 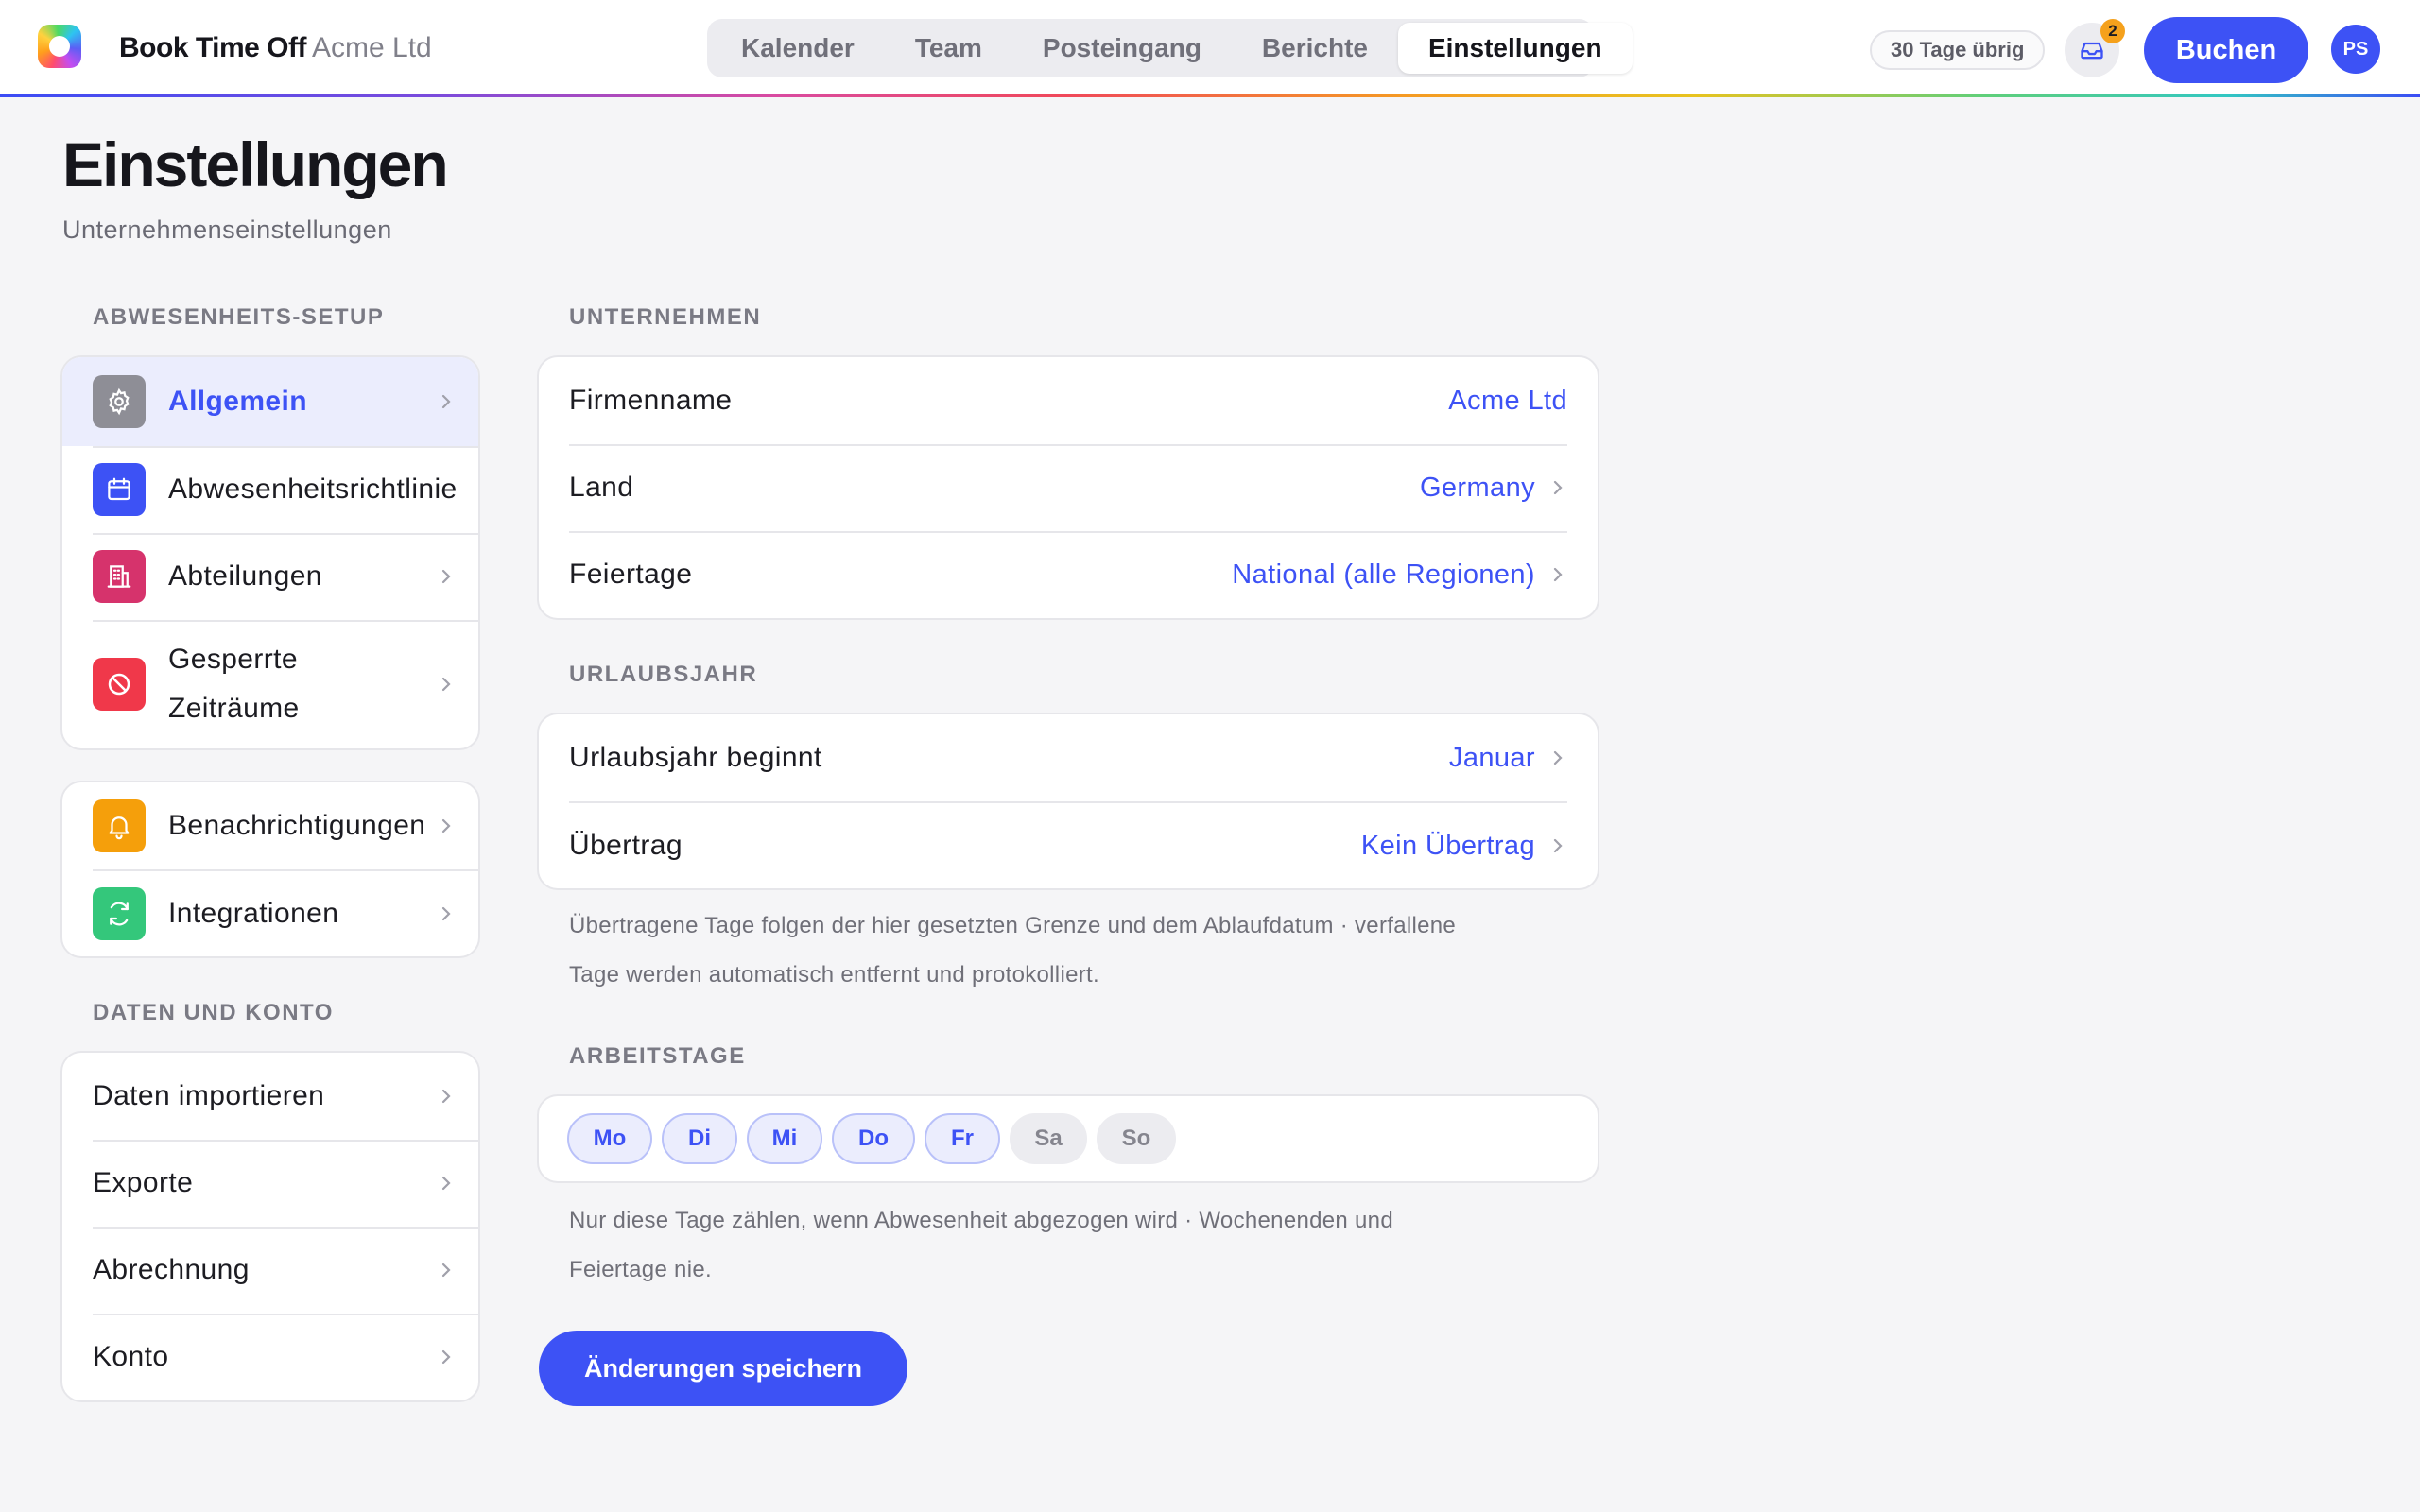 What do you see at coordinates (2112, 31) in the screenshot?
I see `inbox-count-badge: 2` at bounding box center [2112, 31].